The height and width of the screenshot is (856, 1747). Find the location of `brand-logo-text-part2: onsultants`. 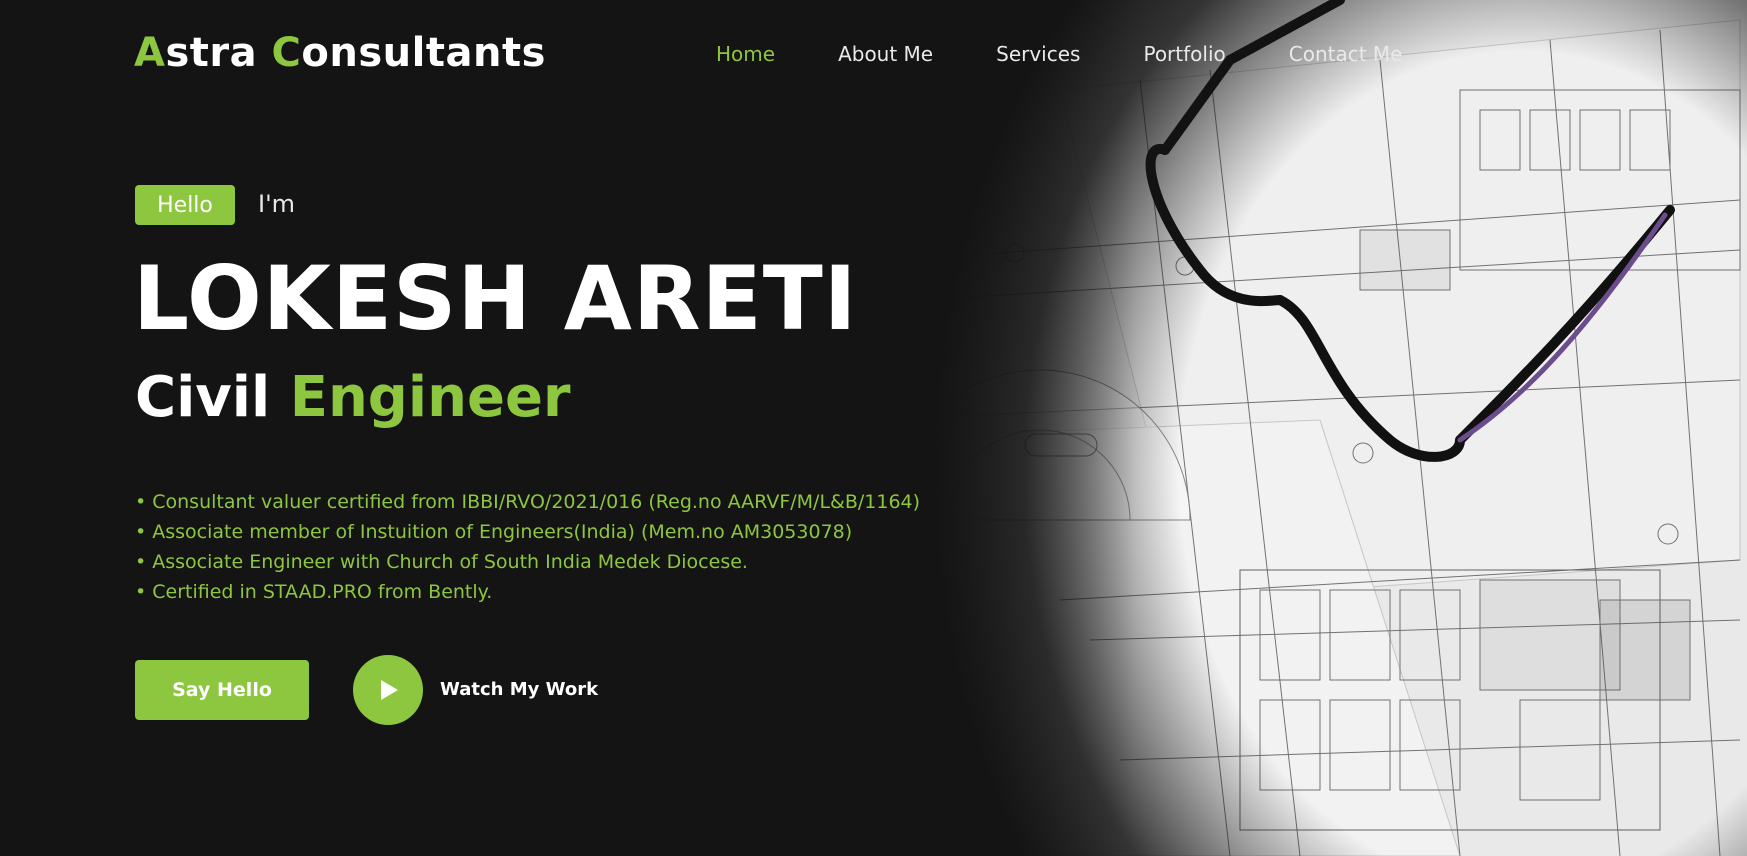

brand-logo-text-part2: onsultants is located at coordinates (423, 53).